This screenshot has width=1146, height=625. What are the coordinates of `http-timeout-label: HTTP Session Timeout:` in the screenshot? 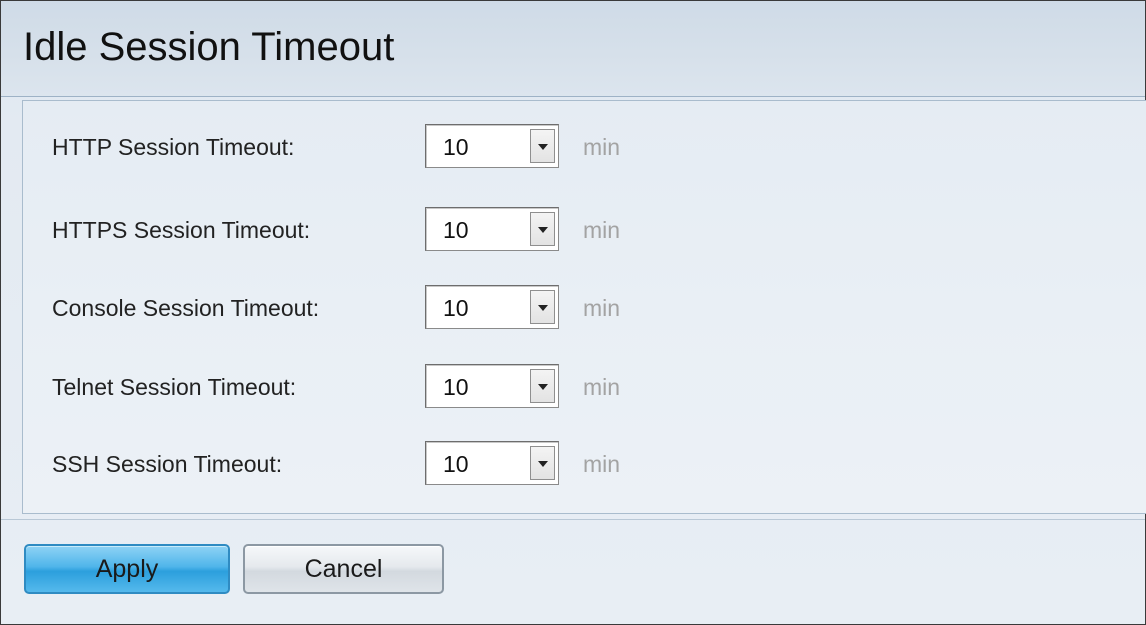 It's located at (173, 147).